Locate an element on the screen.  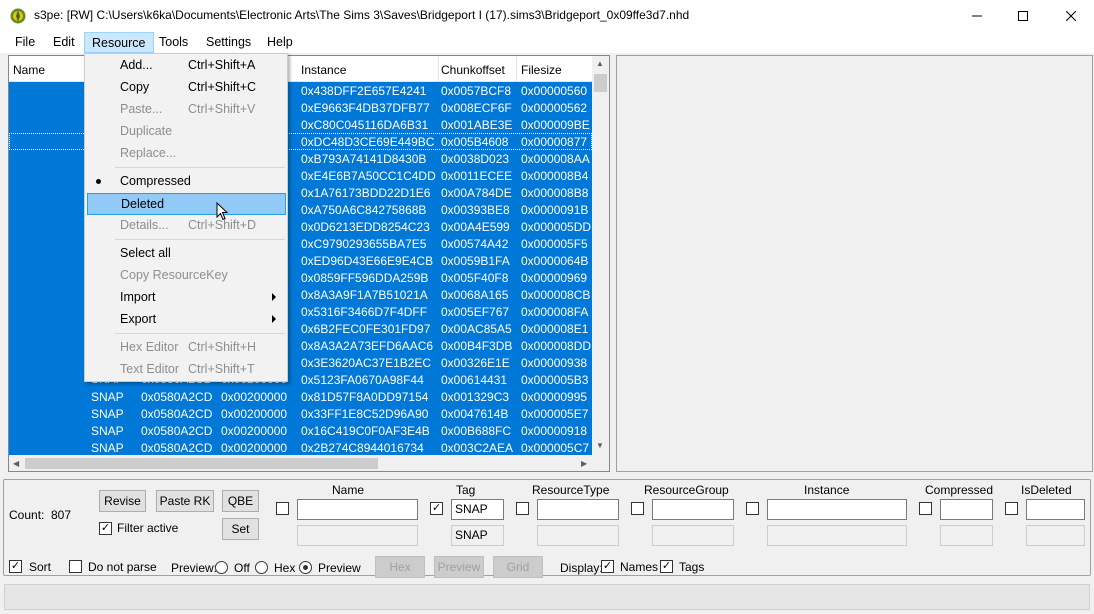
menu-settings: Settings is located at coordinates (228, 42).